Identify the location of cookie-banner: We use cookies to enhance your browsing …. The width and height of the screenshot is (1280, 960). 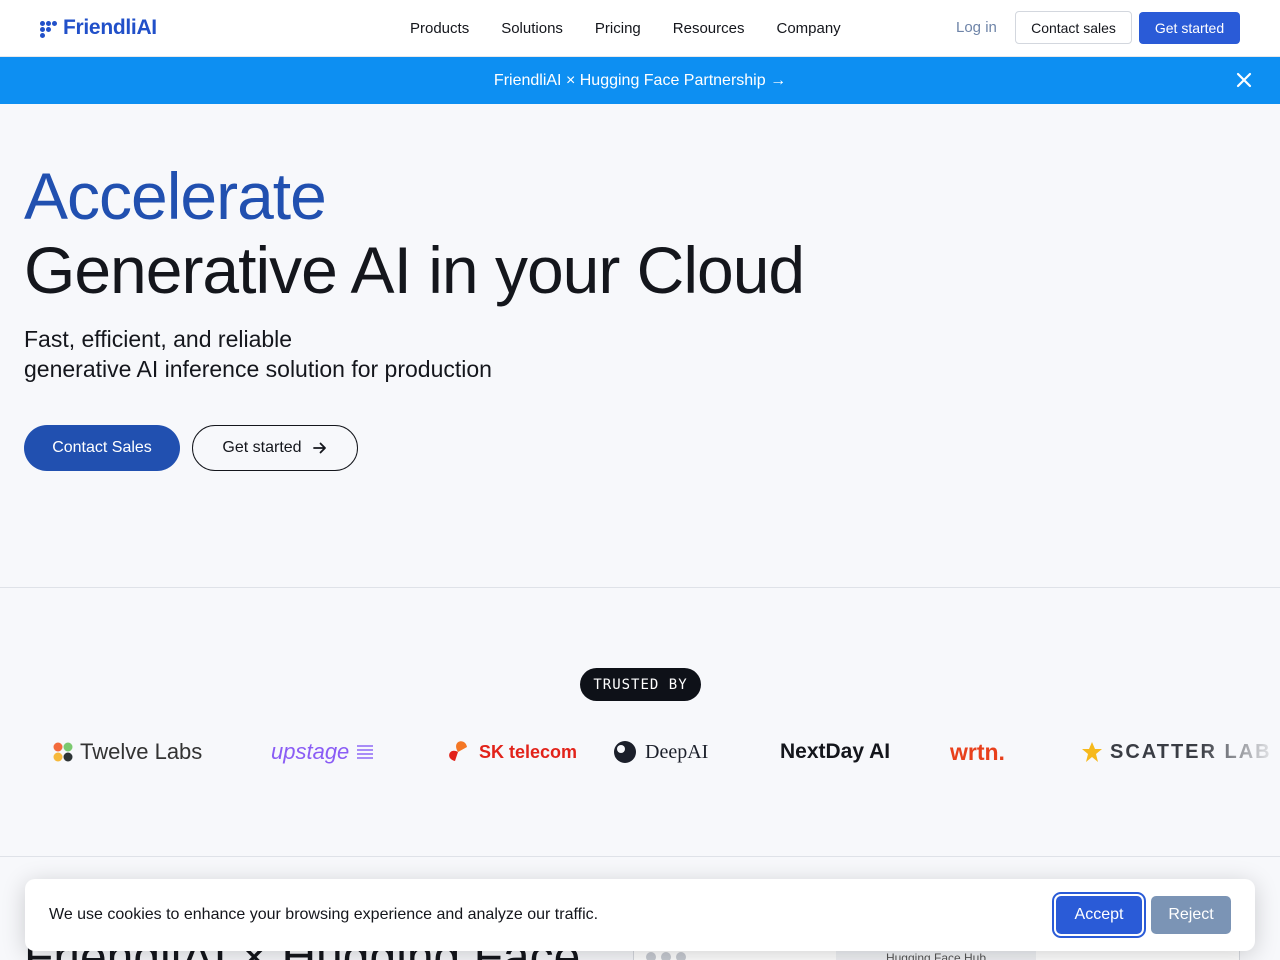
(640, 915).